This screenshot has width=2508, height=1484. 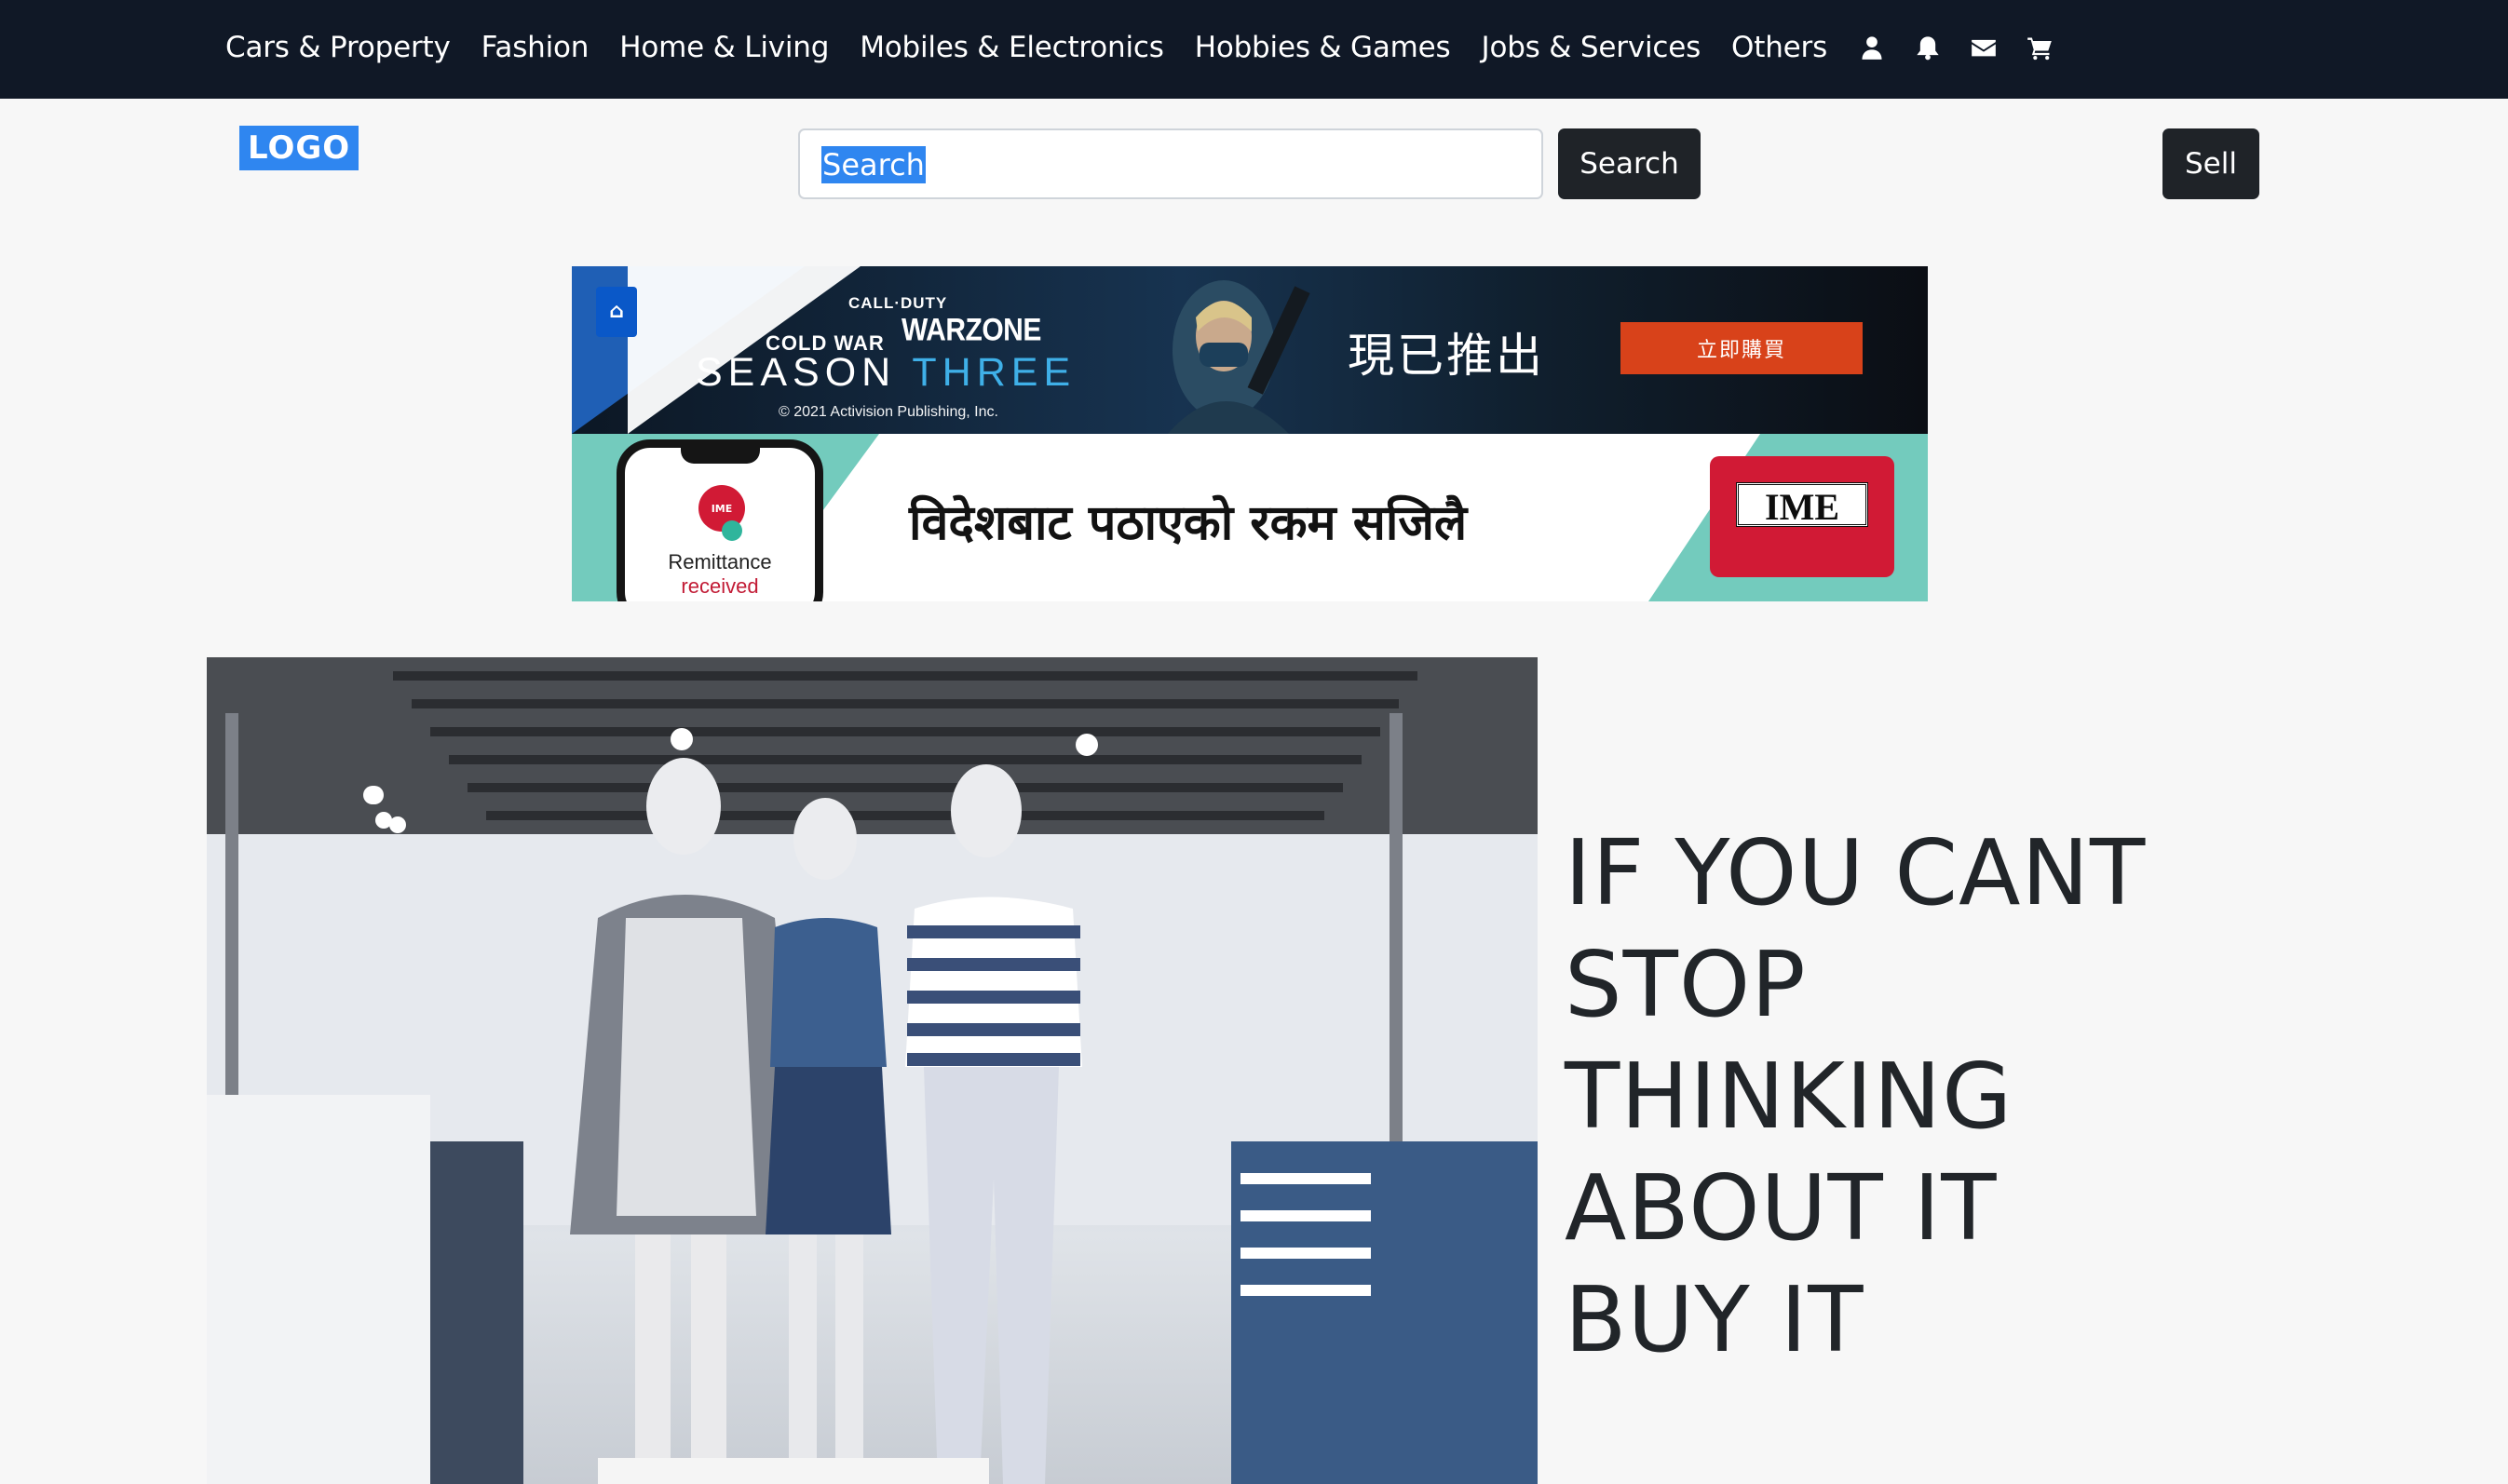 What do you see at coordinates (721, 454) in the screenshot?
I see `phone-notch` at bounding box center [721, 454].